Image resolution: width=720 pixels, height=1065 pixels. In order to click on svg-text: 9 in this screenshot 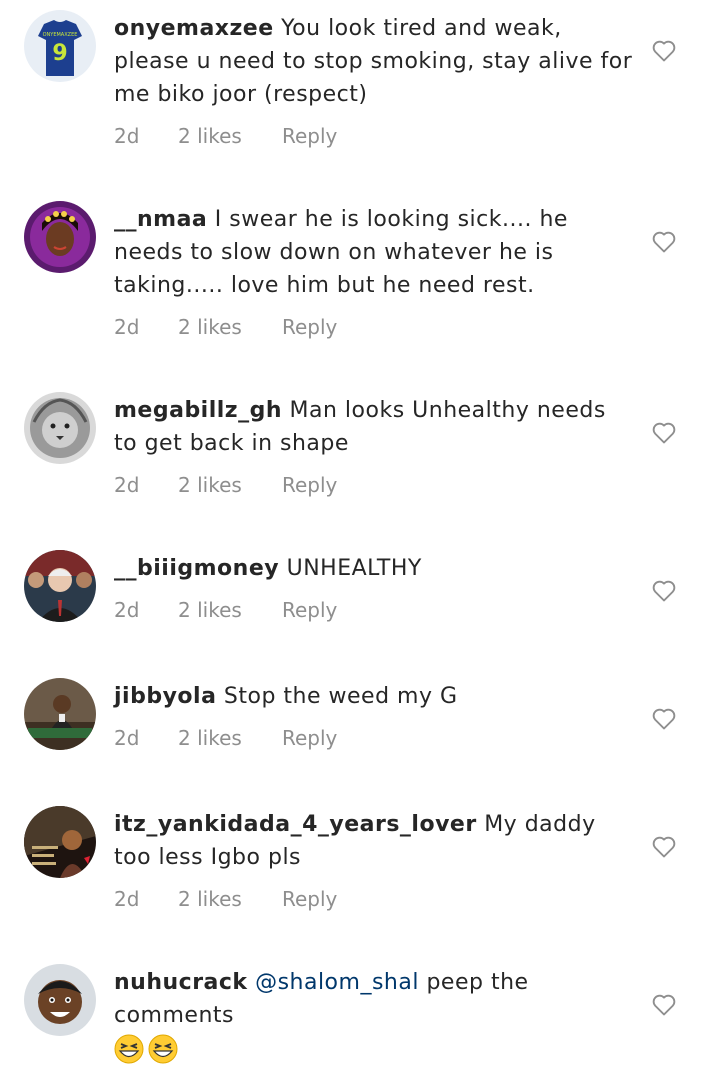, I will do `click(59, 53)`.